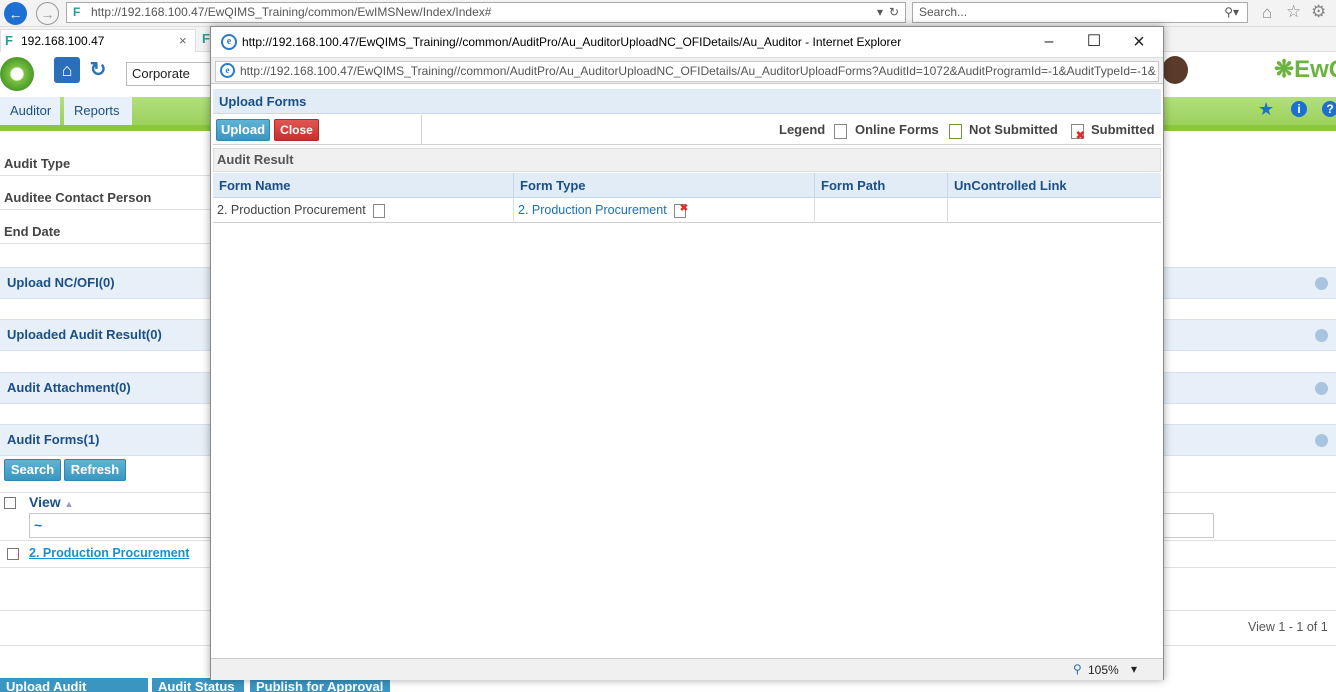 This screenshot has width=1336, height=692. I want to click on view-header-label: View, so click(45, 502).